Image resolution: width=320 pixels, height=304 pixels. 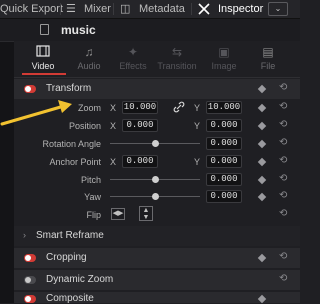 What do you see at coordinates (36, 113) in the screenshot?
I see `annotation-arrow-icon` at bounding box center [36, 113].